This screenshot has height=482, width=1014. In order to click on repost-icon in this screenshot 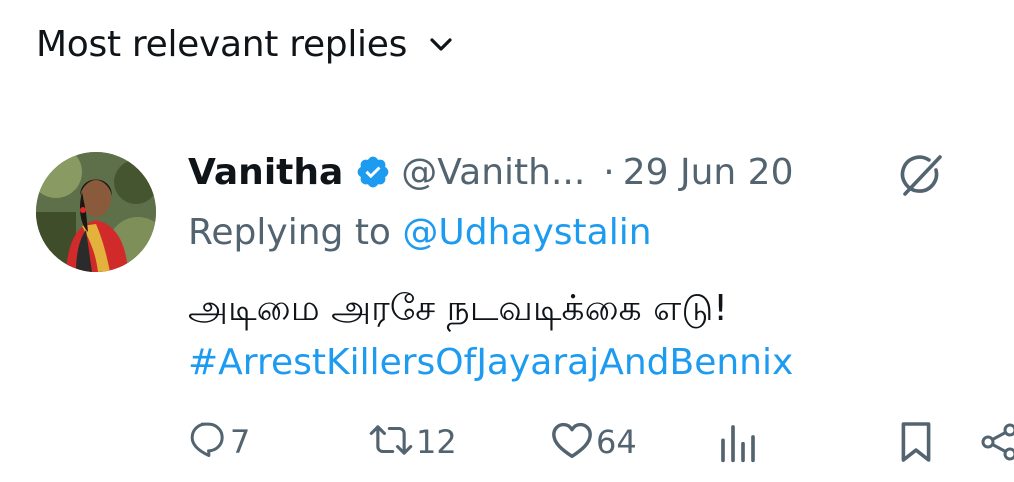, I will do `click(391, 442)`.